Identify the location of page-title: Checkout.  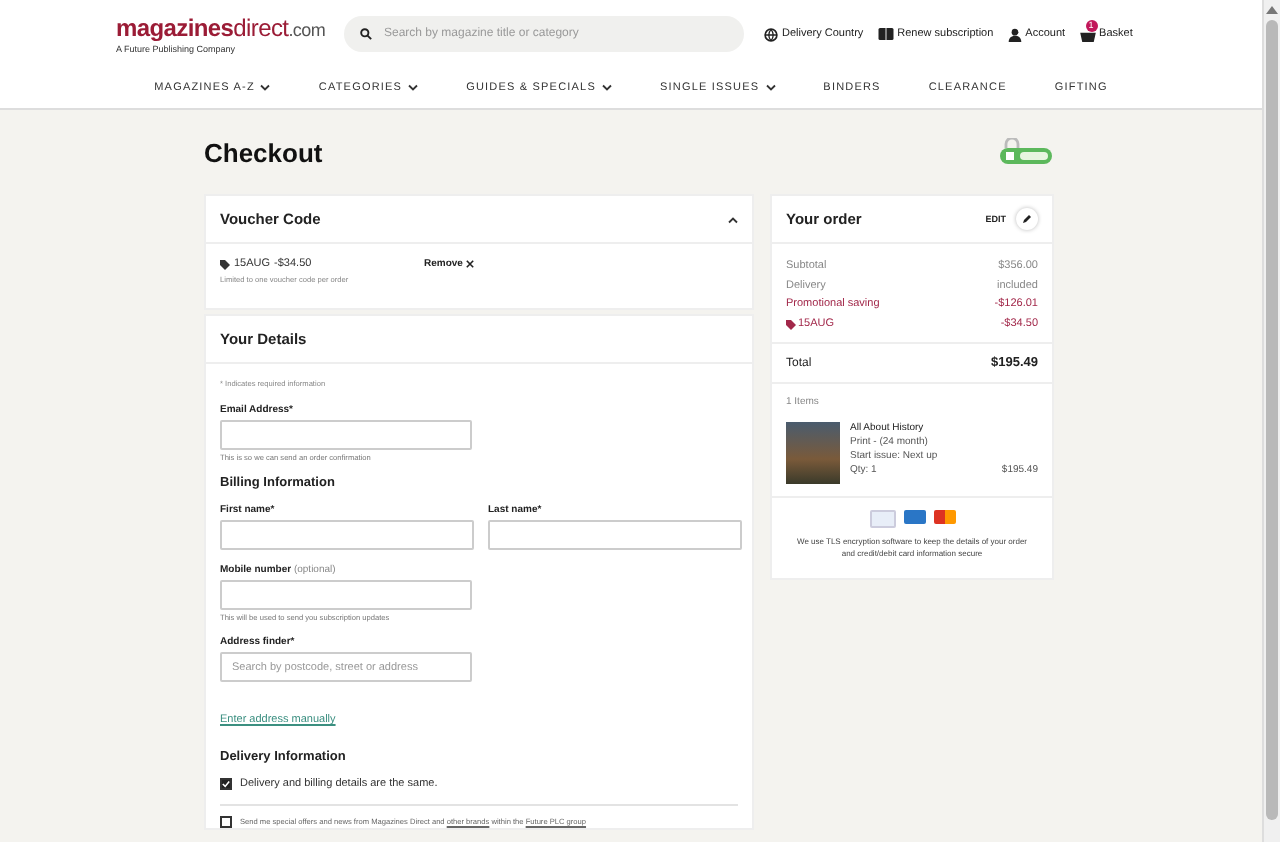
(263, 152).